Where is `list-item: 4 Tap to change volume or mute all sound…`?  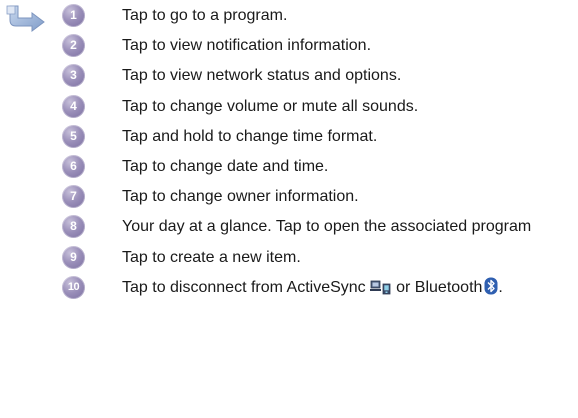
list-item: 4 Tap to change volume or mute all sound… is located at coordinates (317, 107).